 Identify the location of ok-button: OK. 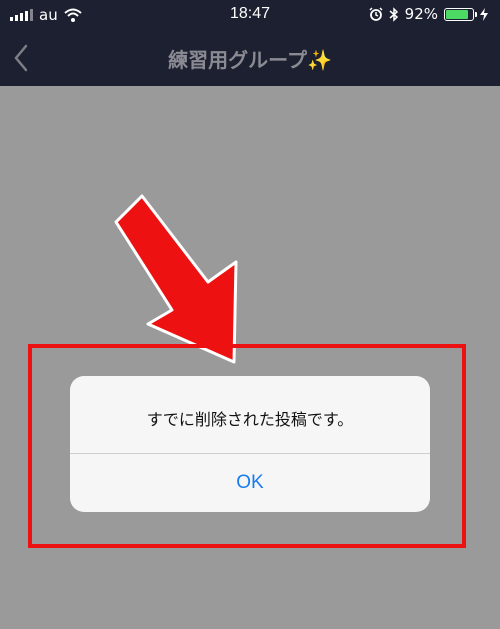
(250, 483).